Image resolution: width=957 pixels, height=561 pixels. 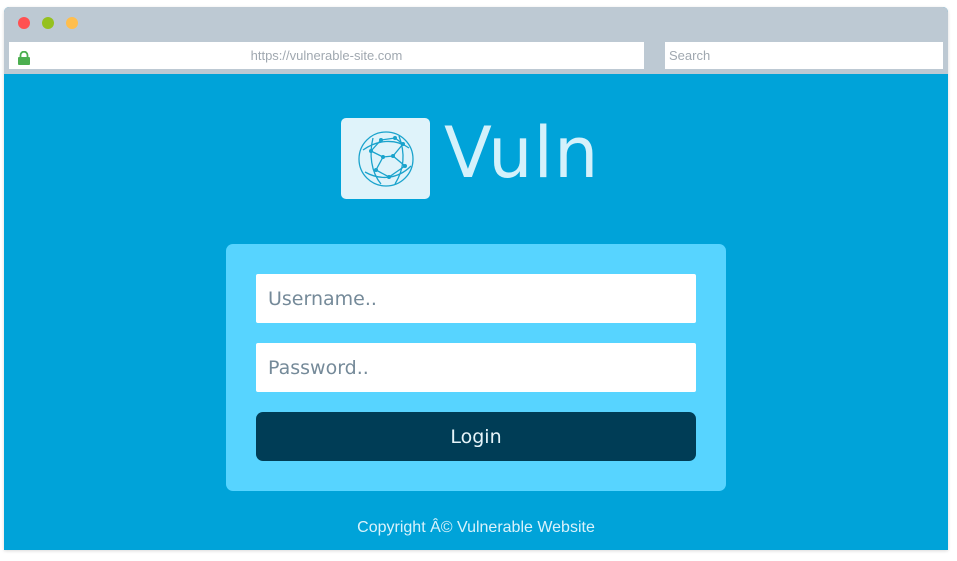 I want to click on address-bar-url: https://vulnerable-site.com, so click(x=326, y=55).